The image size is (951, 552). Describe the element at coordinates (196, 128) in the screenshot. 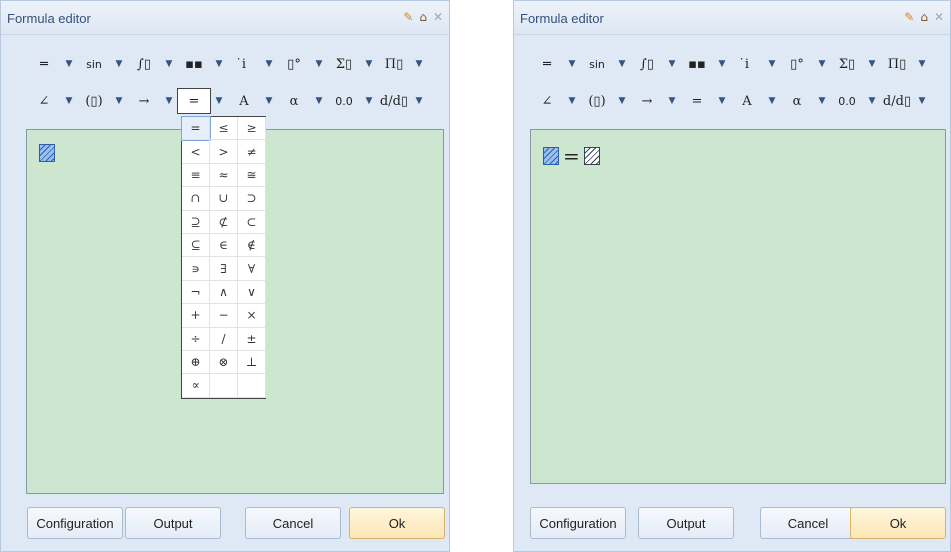

I see `palette-symbol: =` at that location.